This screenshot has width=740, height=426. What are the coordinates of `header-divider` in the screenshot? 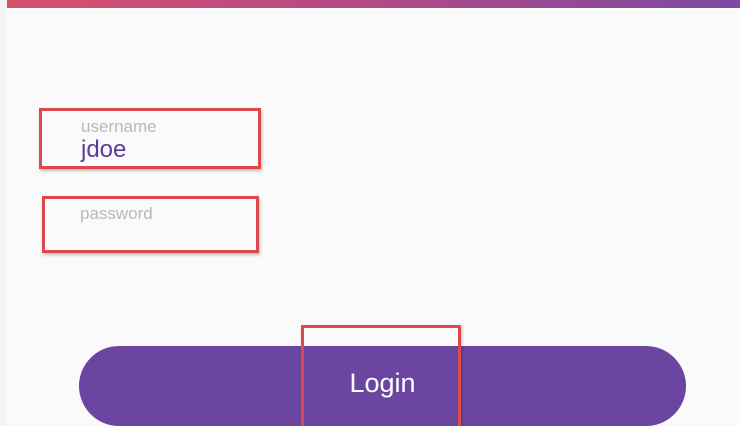 It's located at (373, 9).